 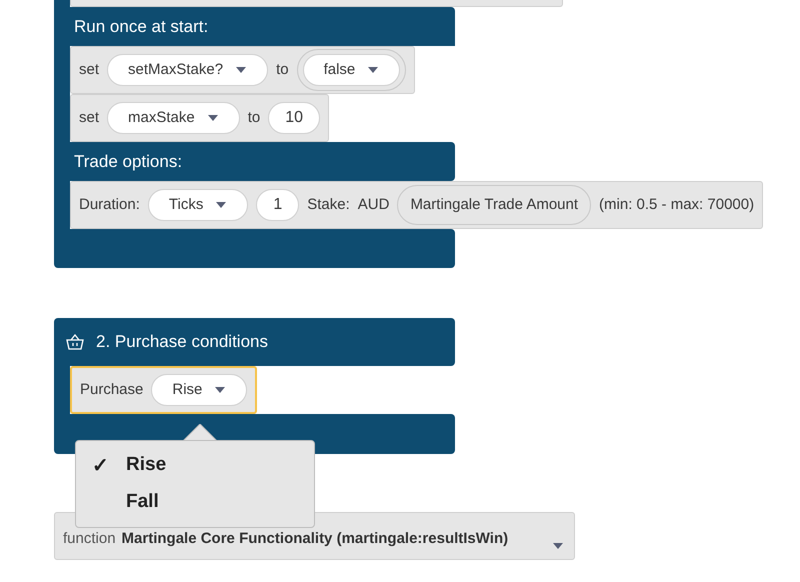 I want to click on number-field: 1, so click(x=278, y=205).